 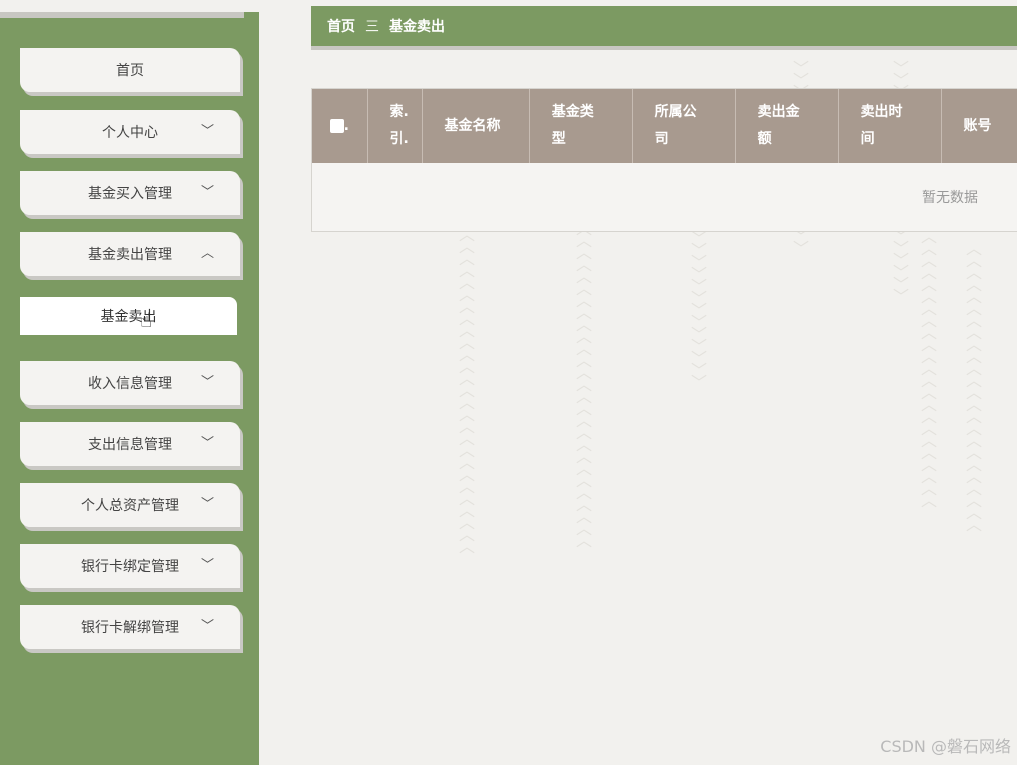 What do you see at coordinates (122, 15) in the screenshot?
I see `sidebar-top-edge` at bounding box center [122, 15].